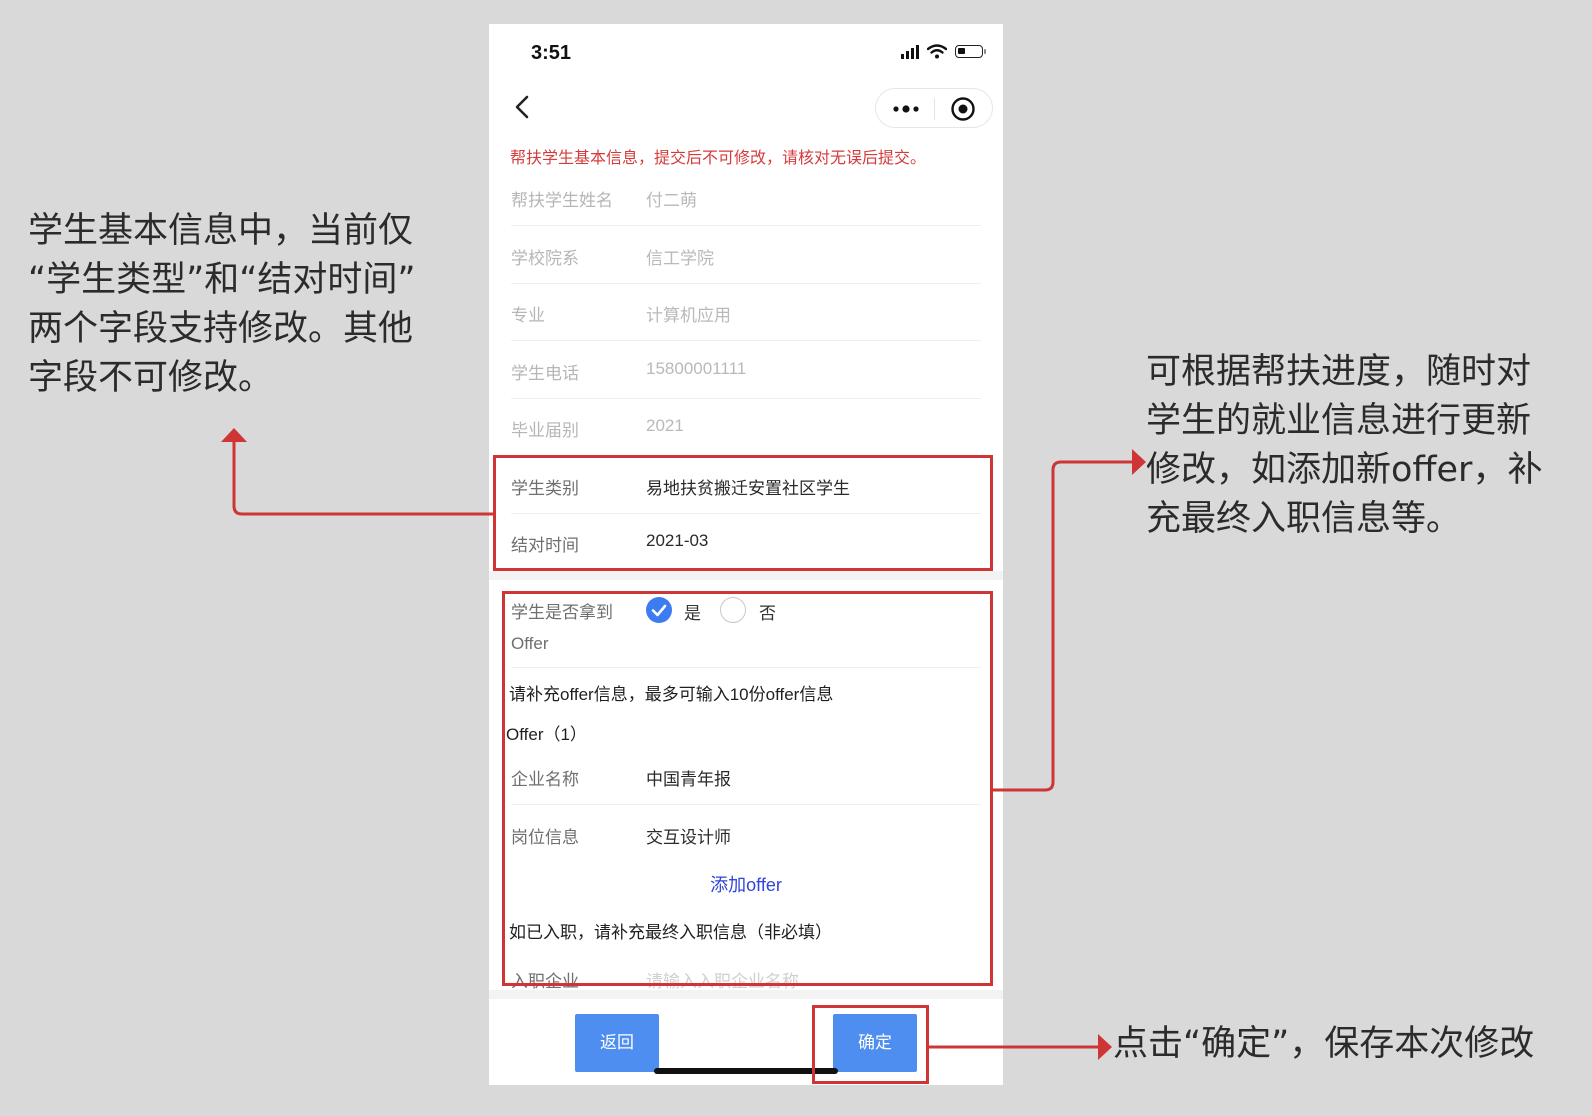 The image size is (1592, 1116). What do you see at coordinates (362, 478) in the screenshot?
I see `arrow-left` at bounding box center [362, 478].